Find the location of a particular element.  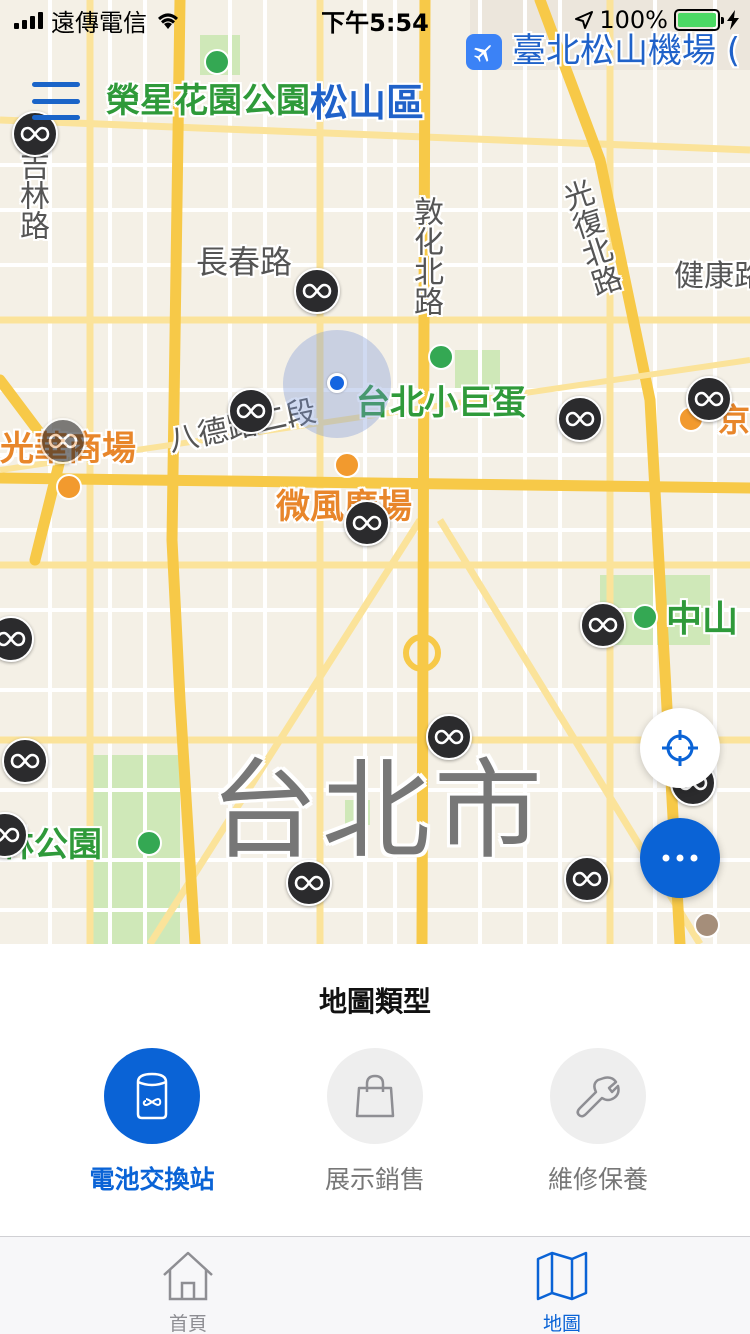

tab-home: 首頁 is located at coordinates (188, 1285).